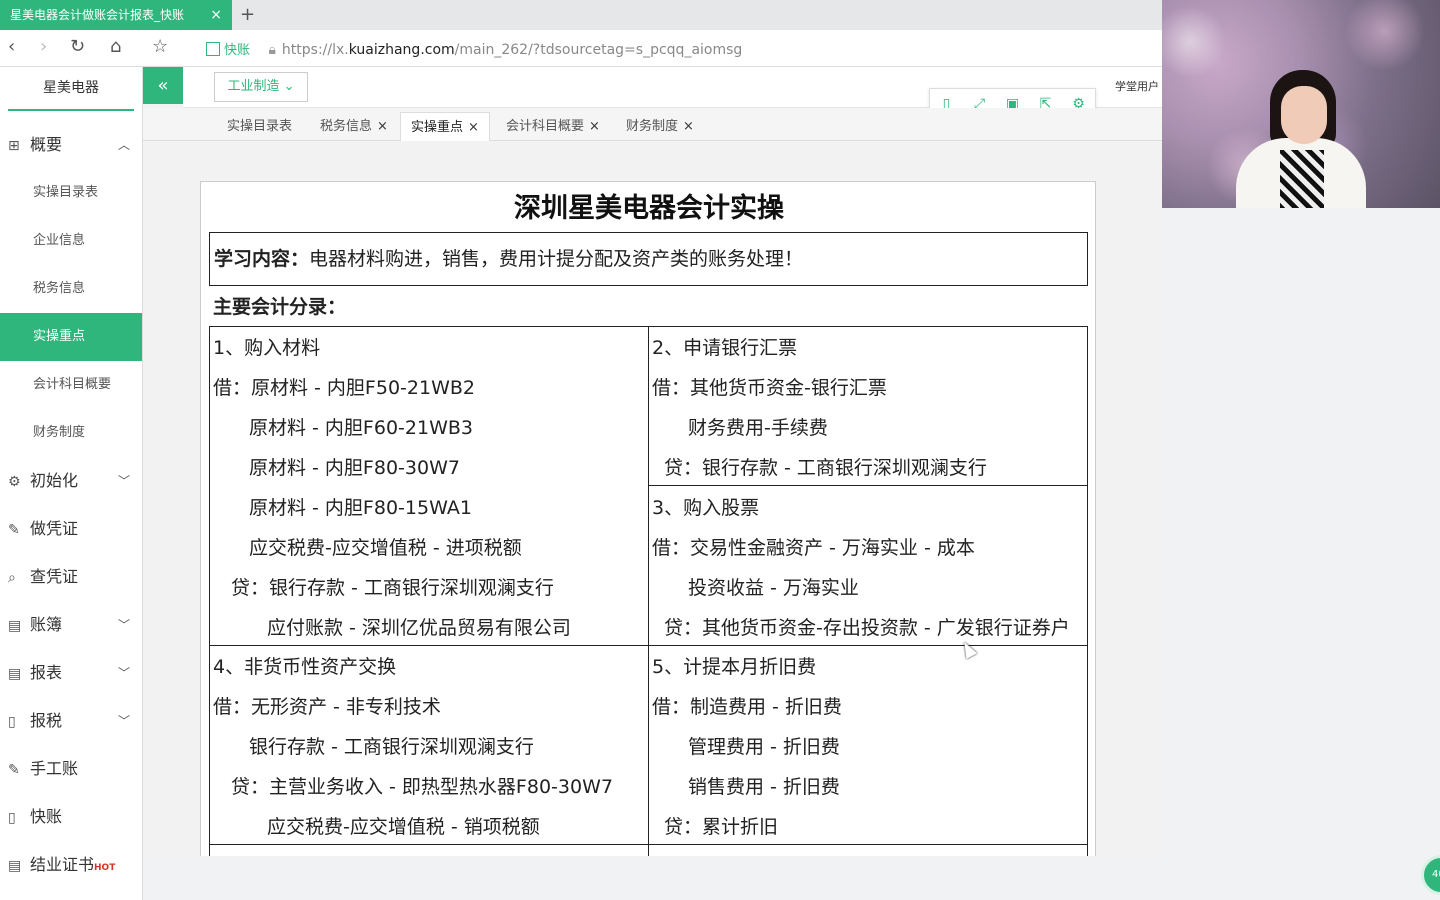  What do you see at coordinates (813, 548) in the screenshot?
I see `entry-line: 借：交易性金融资产 - 万海实业 - 成本` at bounding box center [813, 548].